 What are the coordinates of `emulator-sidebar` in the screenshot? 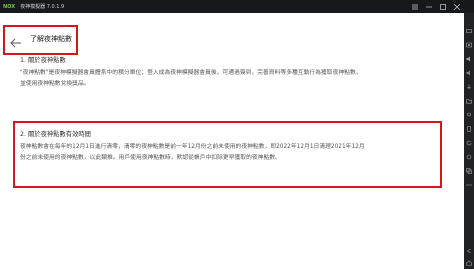 It's located at (469, 141).